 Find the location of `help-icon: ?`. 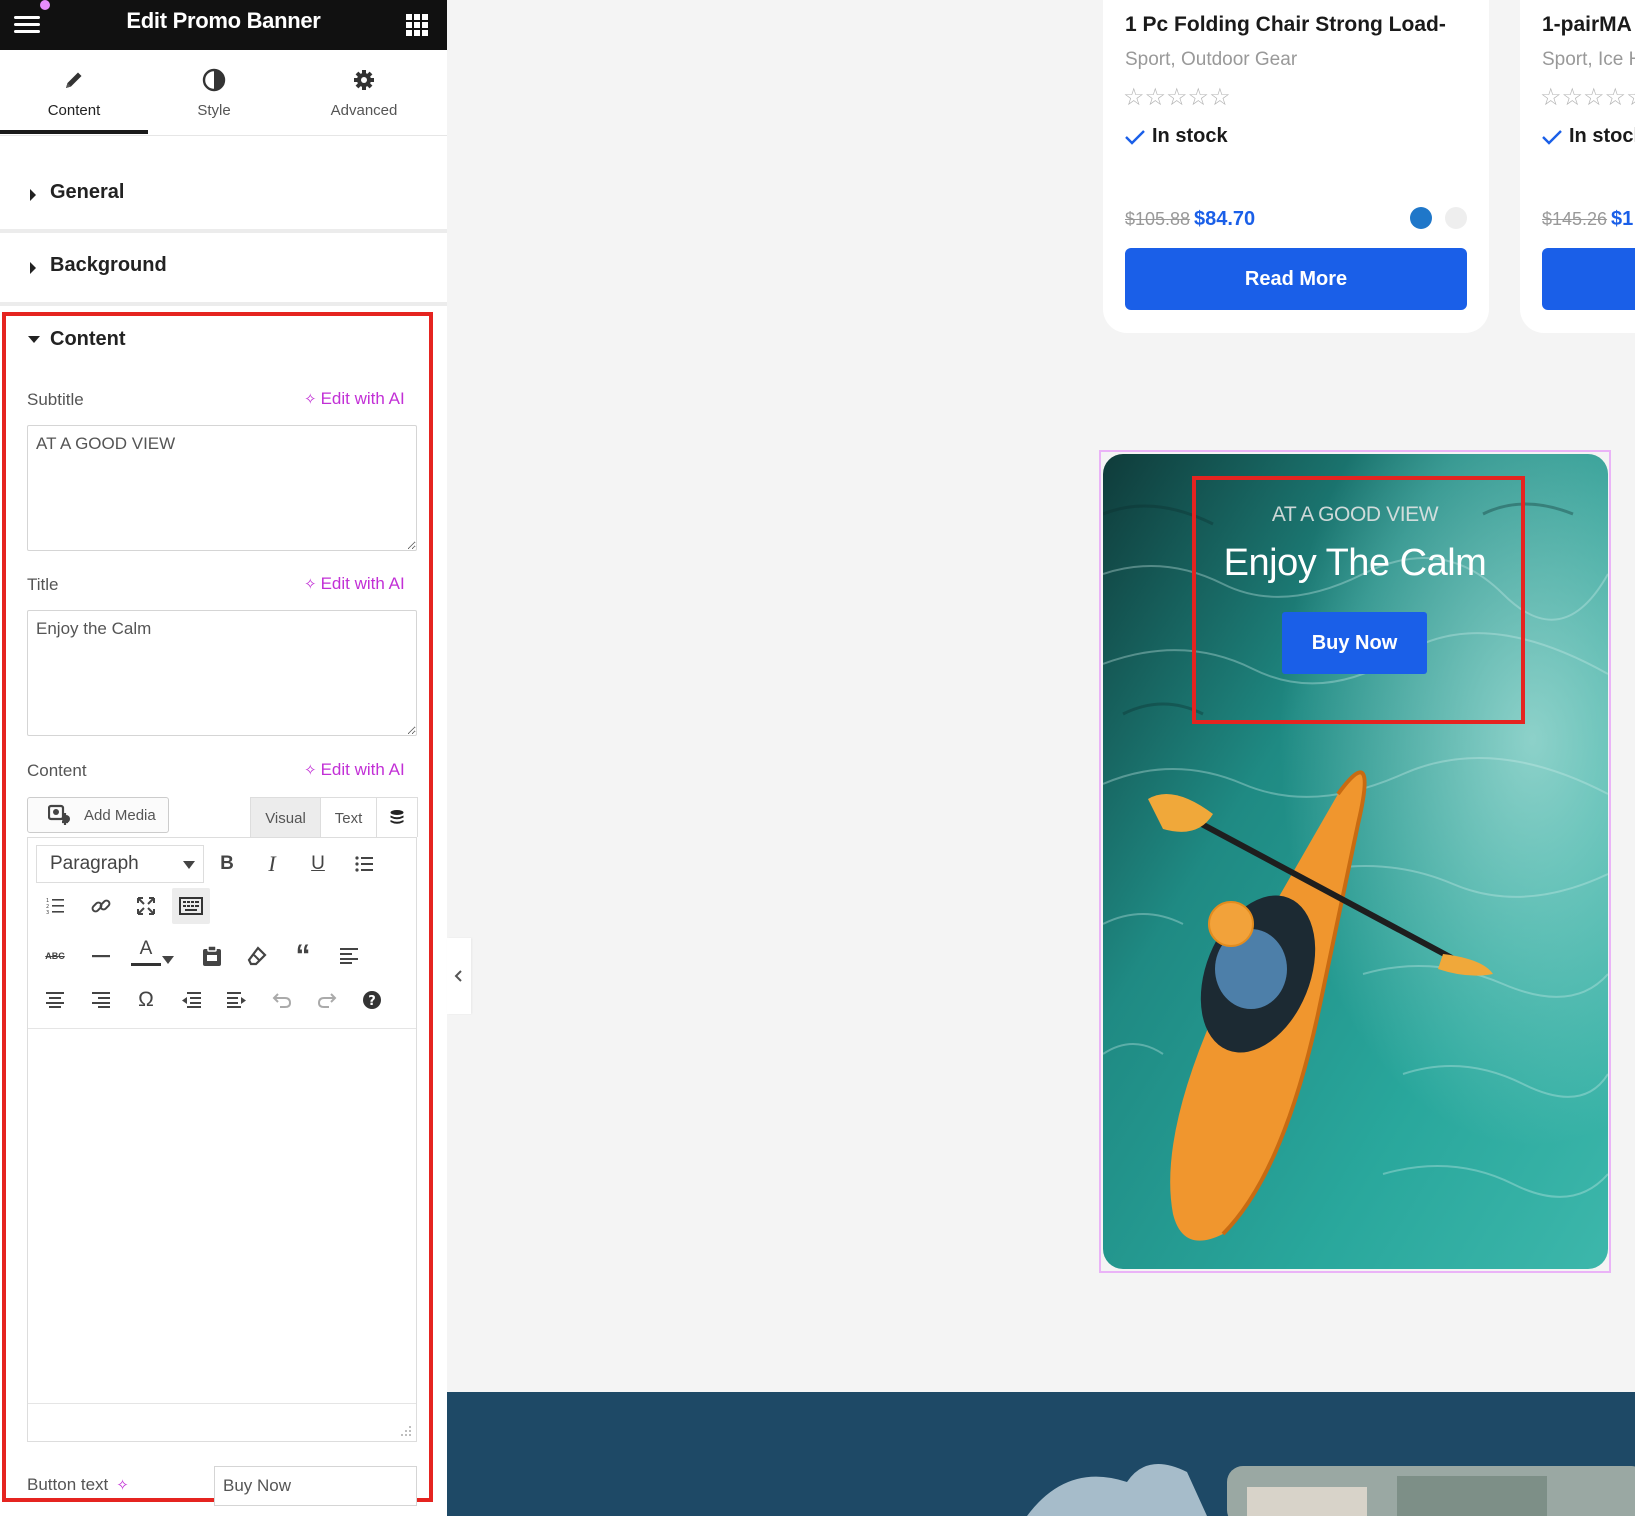

help-icon: ? is located at coordinates (372, 1000).